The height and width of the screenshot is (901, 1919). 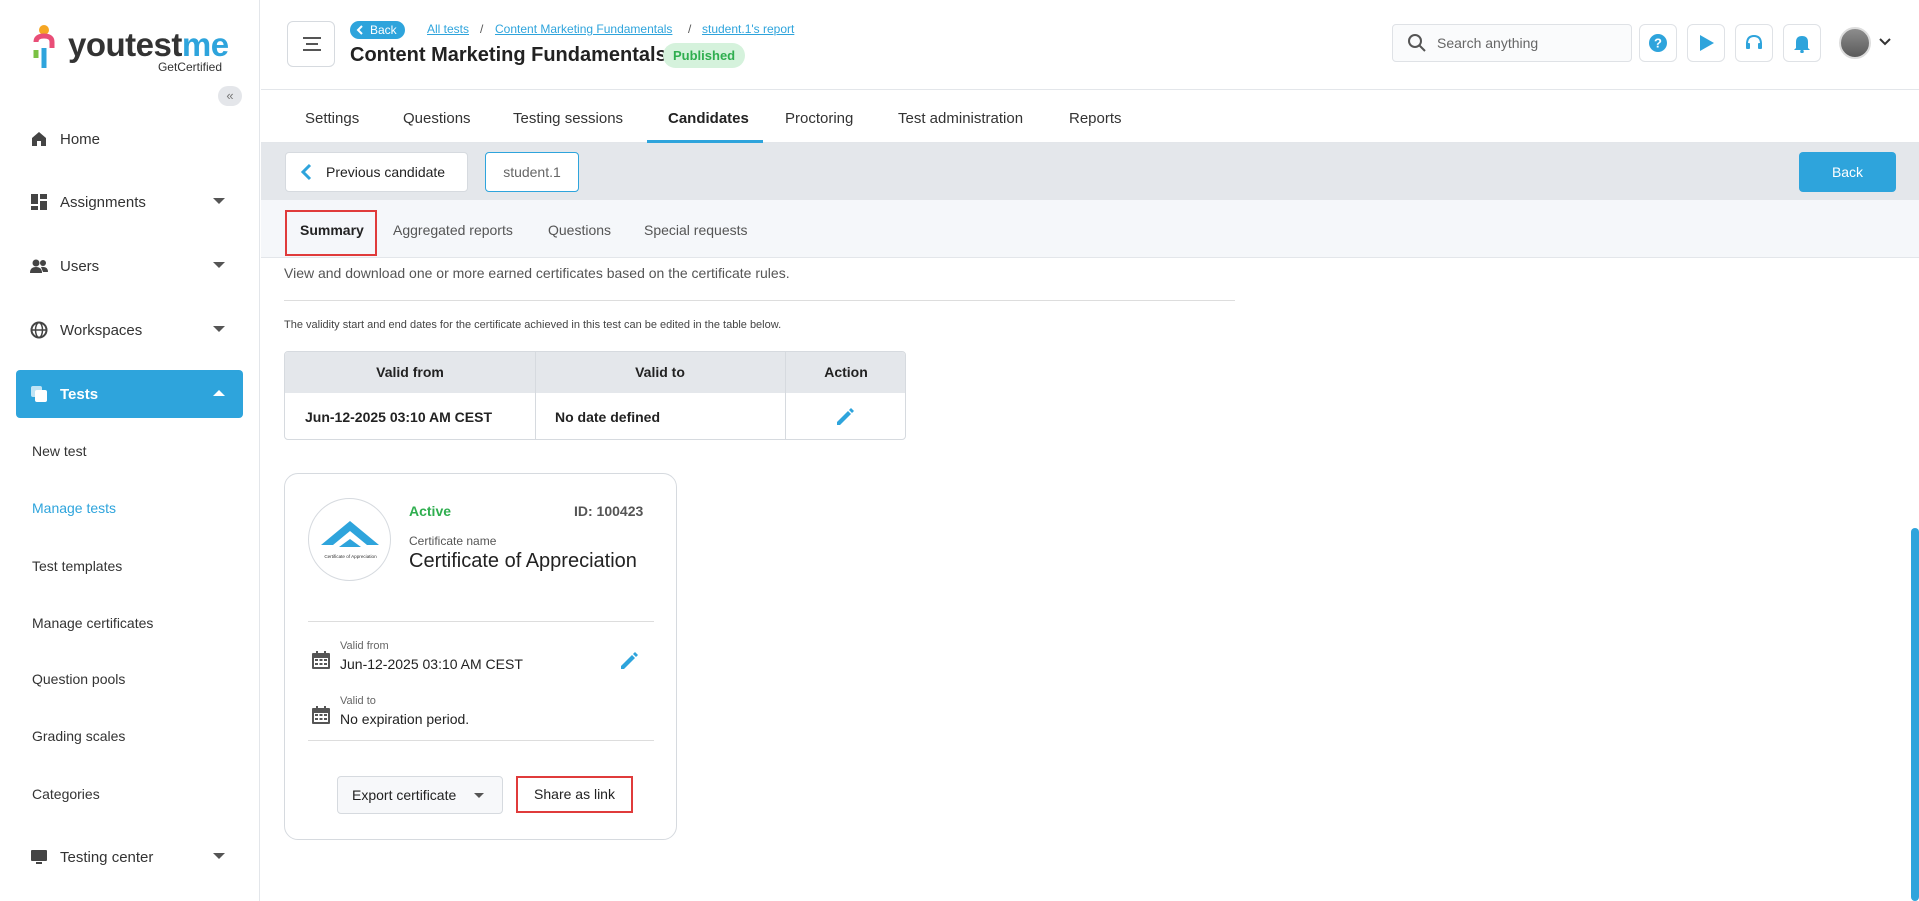 What do you see at coordinates (321, 715) in the screenshot?
I see `calendar-icon` at bounding box center [321, 715].